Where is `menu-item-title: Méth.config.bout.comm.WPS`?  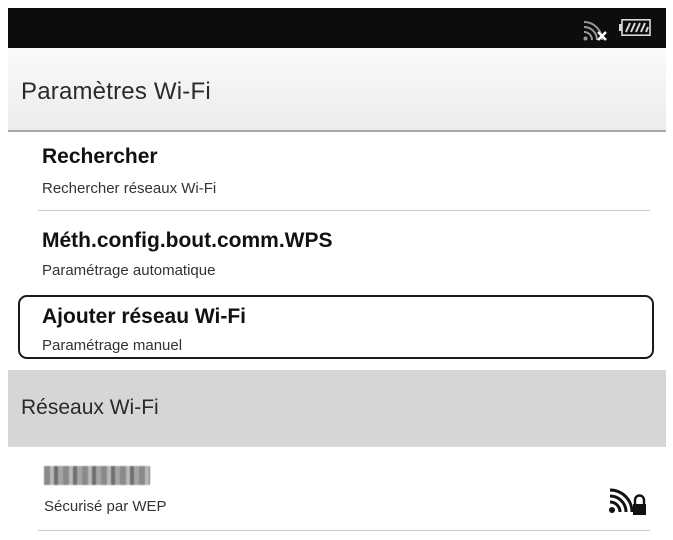
menu-item-title: Méth.config.bout.comm.WPS is located at coordinates (187, 240).